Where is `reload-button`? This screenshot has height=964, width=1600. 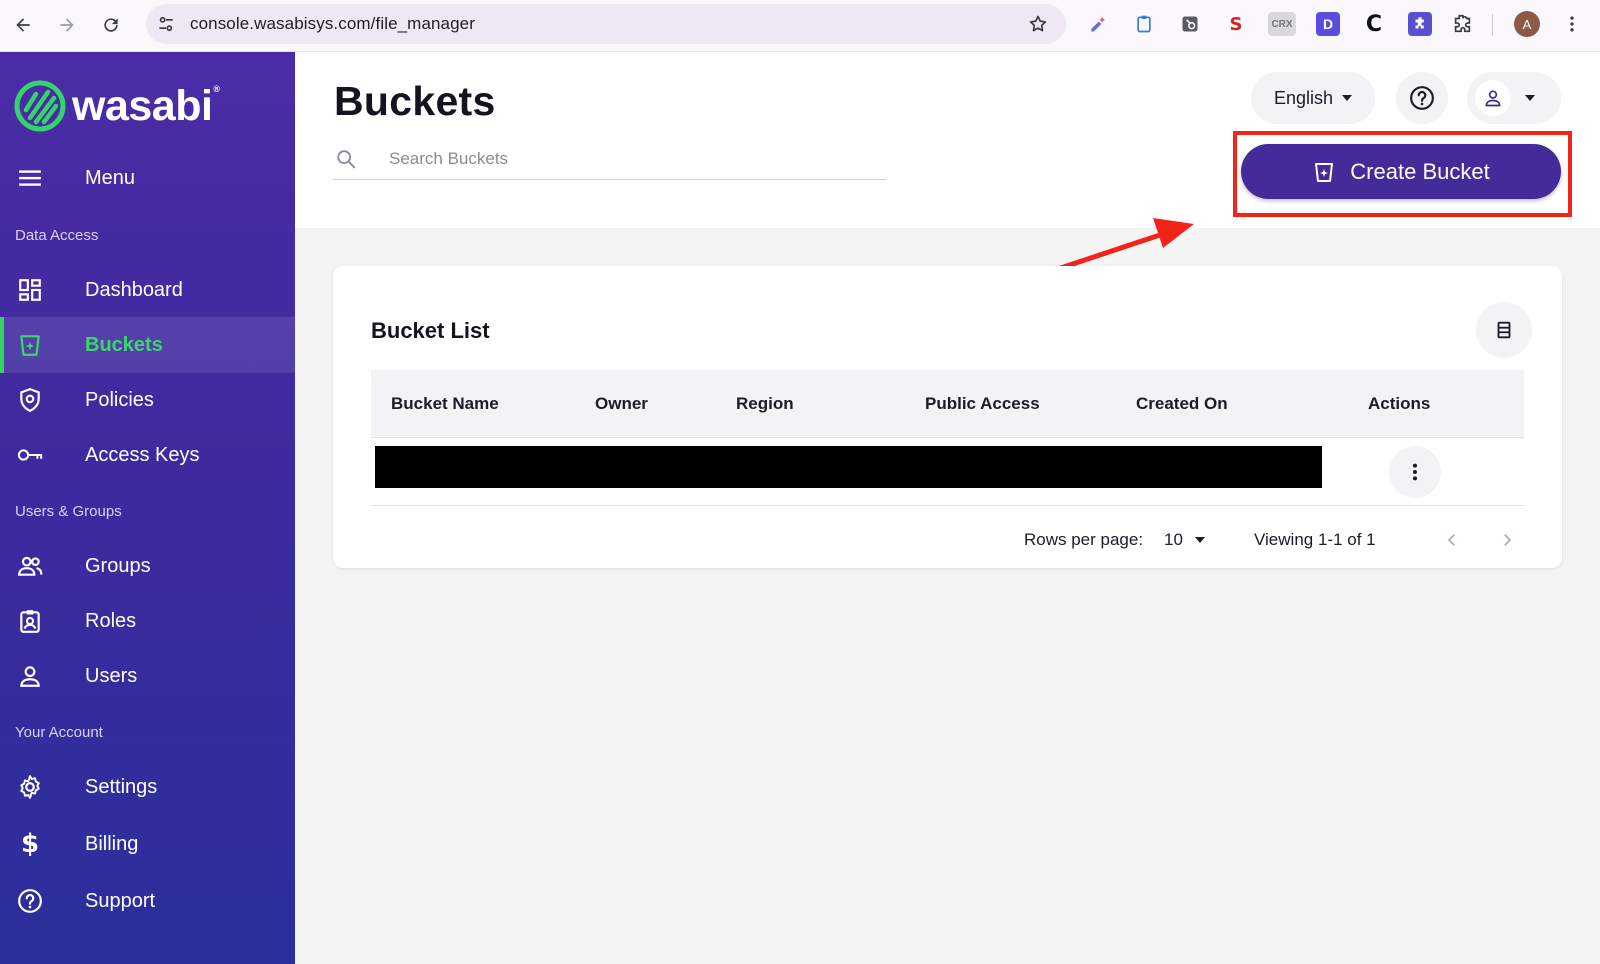
reload-button is located at coordinates (111, 25).